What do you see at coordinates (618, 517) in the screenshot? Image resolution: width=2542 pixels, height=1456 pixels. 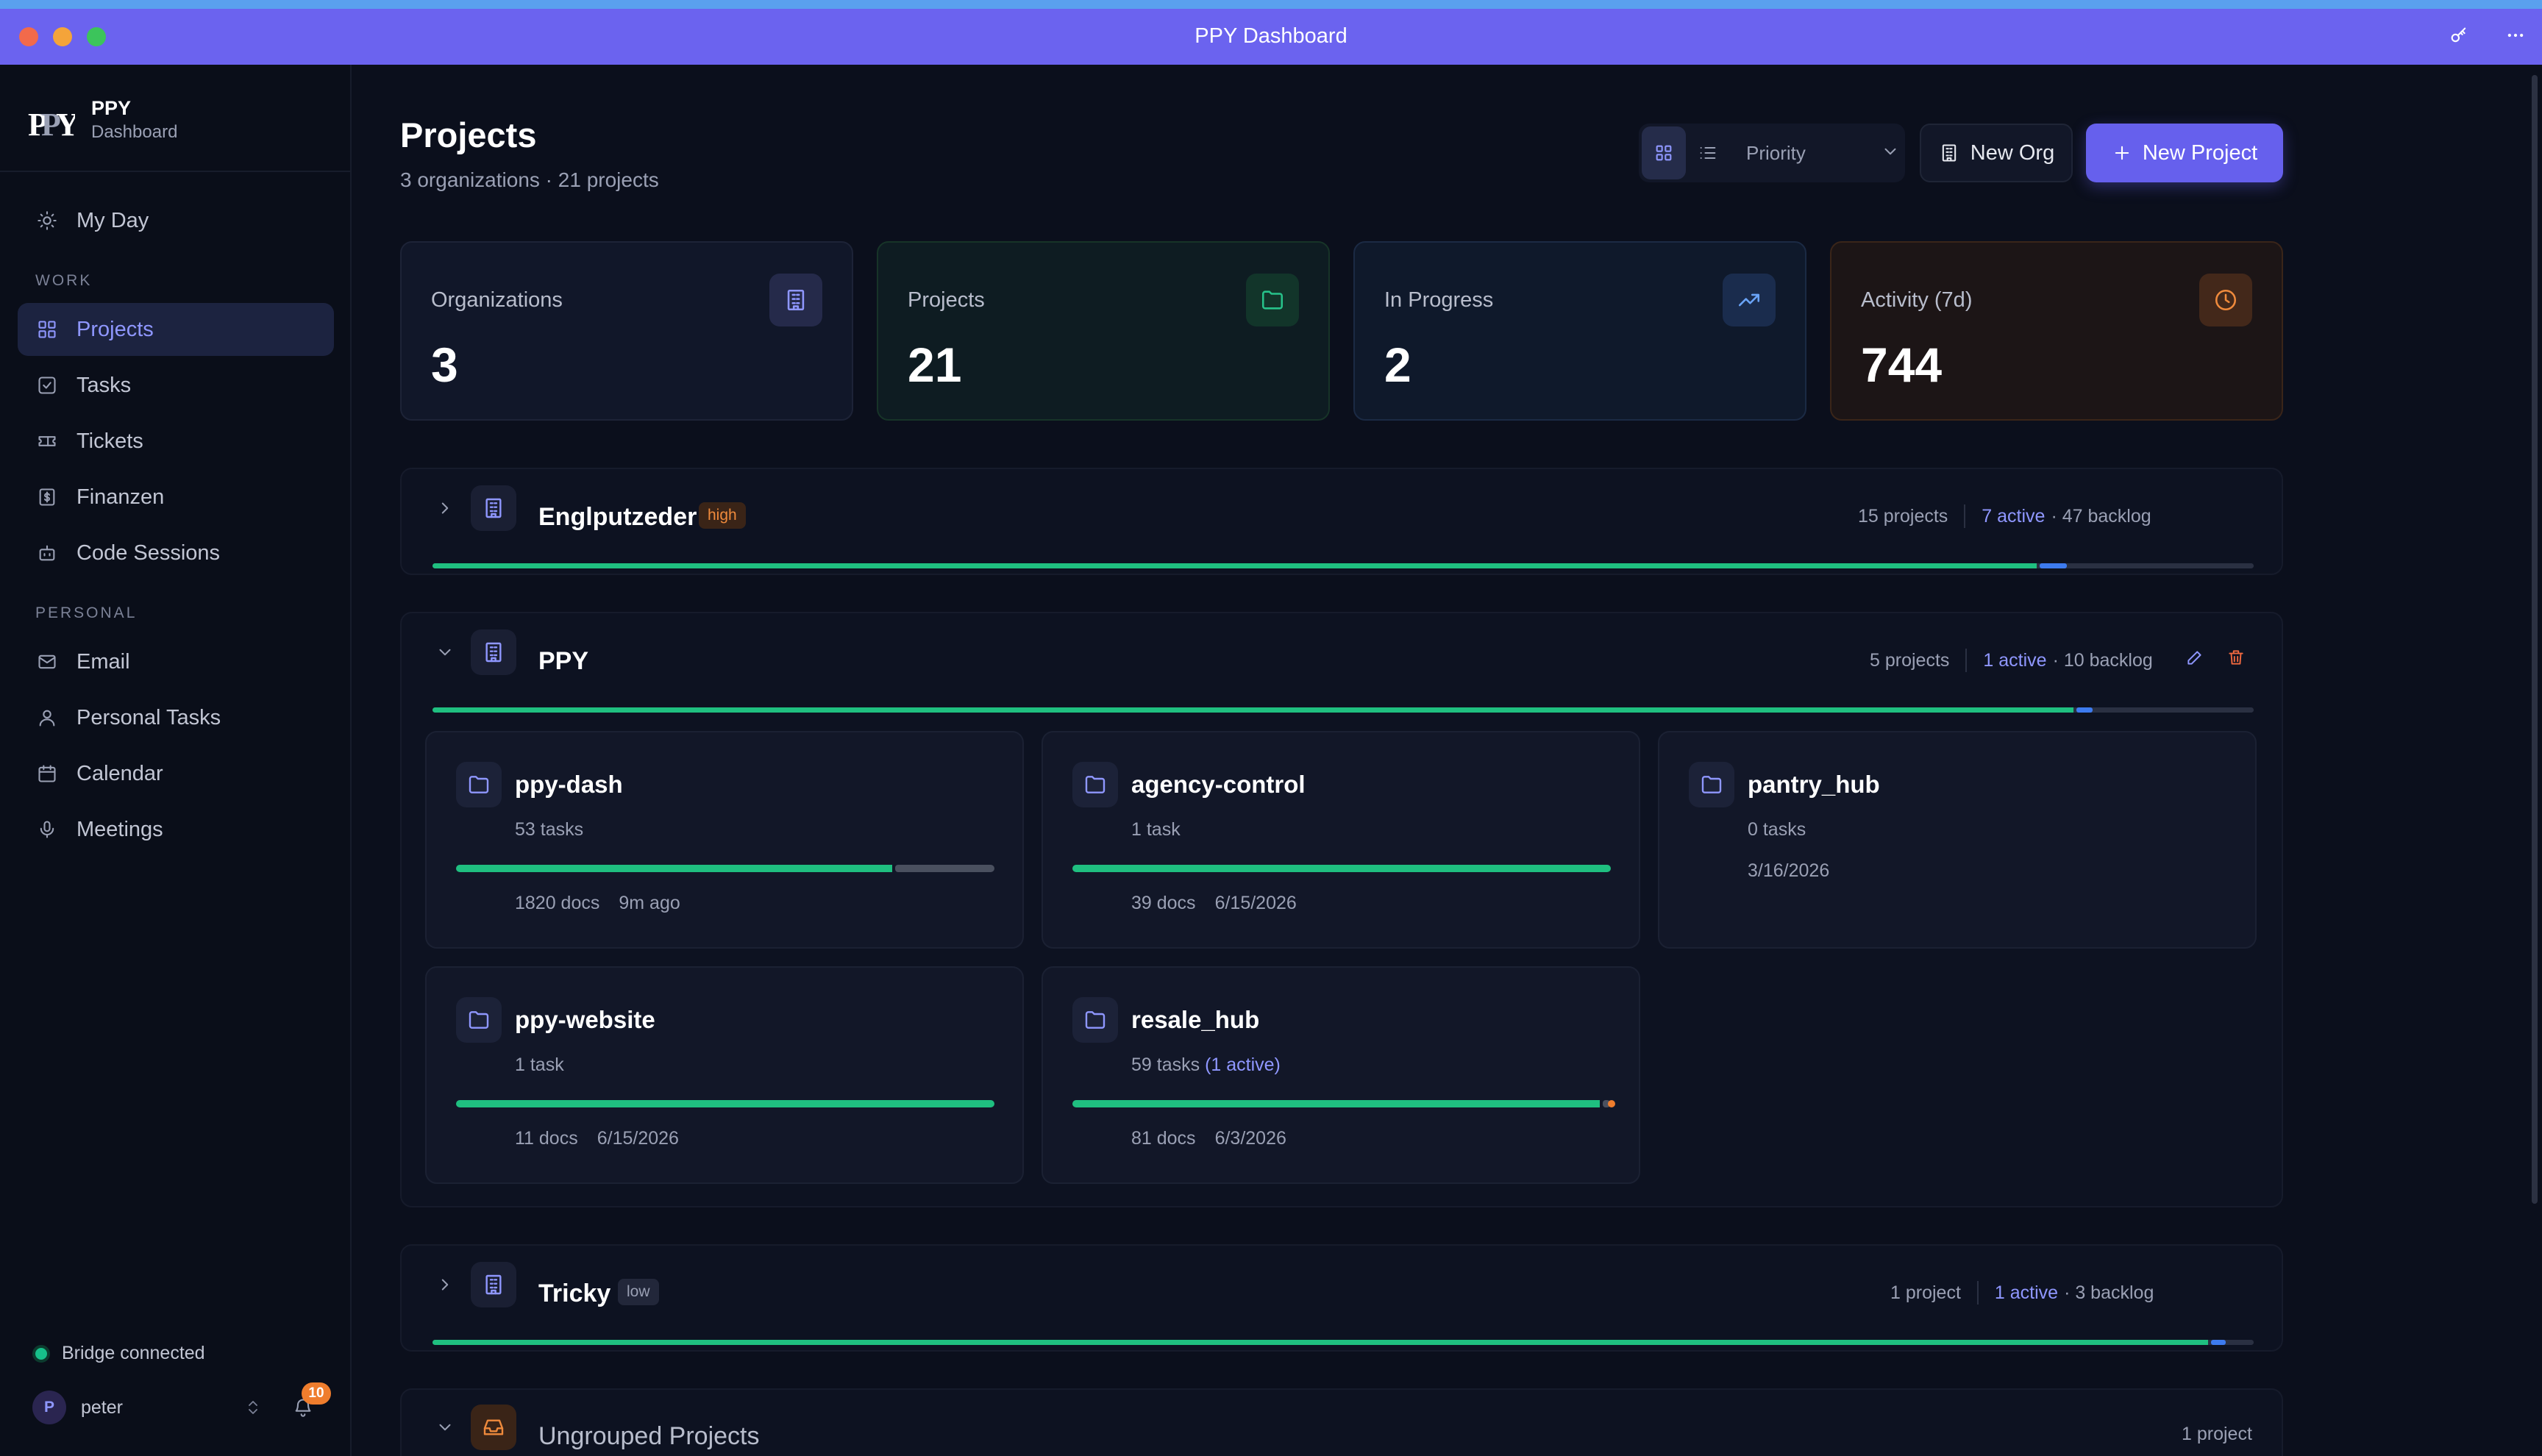 I see `org-name: Englputzeder` at bounding box center [618, 517].